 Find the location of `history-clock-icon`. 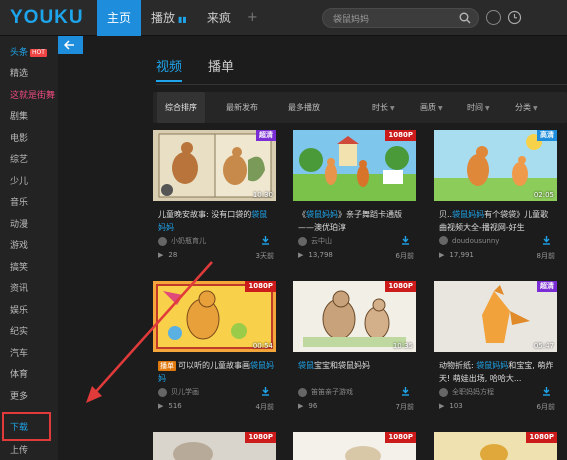

history-clock-icon is located at coordinates (514, 17).